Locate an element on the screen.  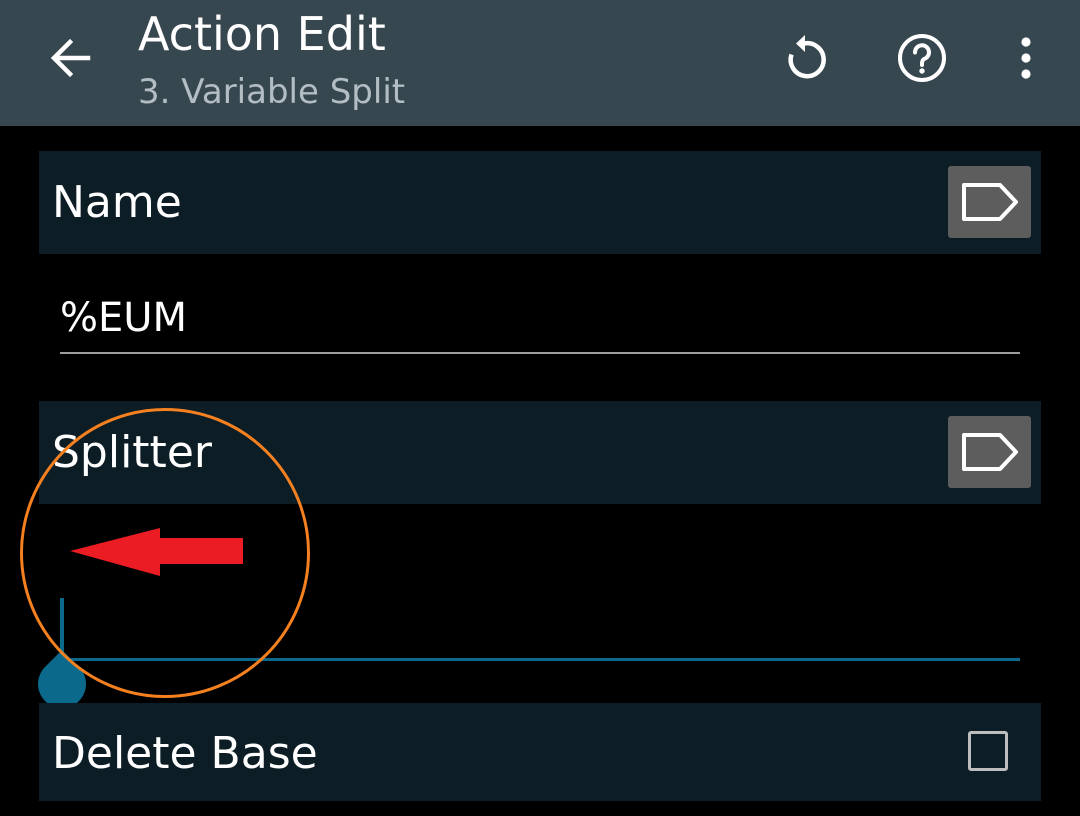
more-vert-icon is located at coordinates (1026, 58).